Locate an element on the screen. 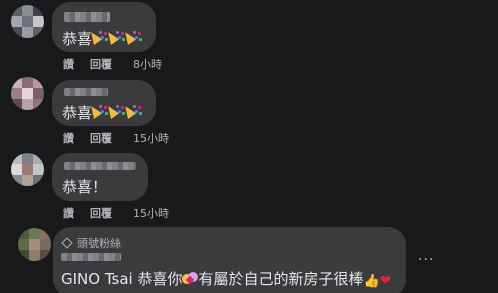 This screenshot has height=293, width=498. hugging-face-icon is located at coordinates (190, 279).